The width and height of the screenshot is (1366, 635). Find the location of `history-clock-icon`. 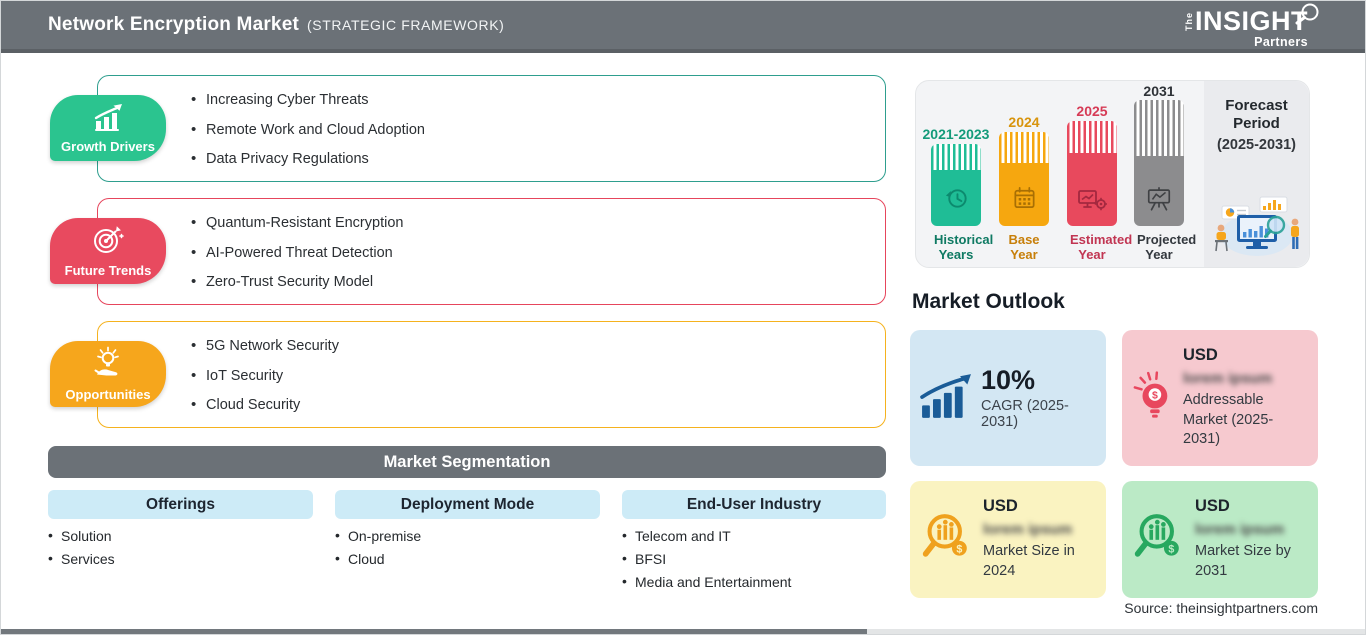

history-clock-icon is located at coordinates (956, 201).